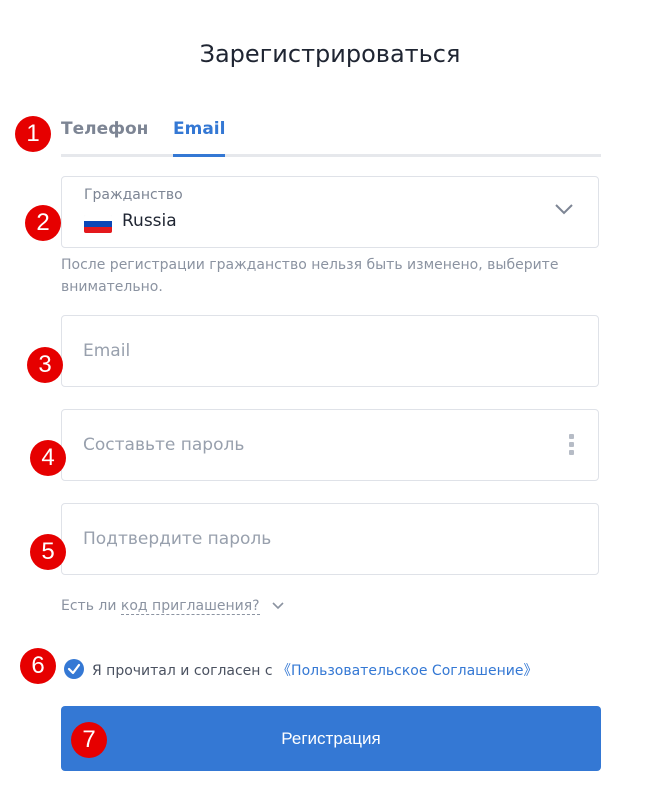 The image size is (660, 803). I want to click on tab-bar: Телефон Email, so click(331, 136).